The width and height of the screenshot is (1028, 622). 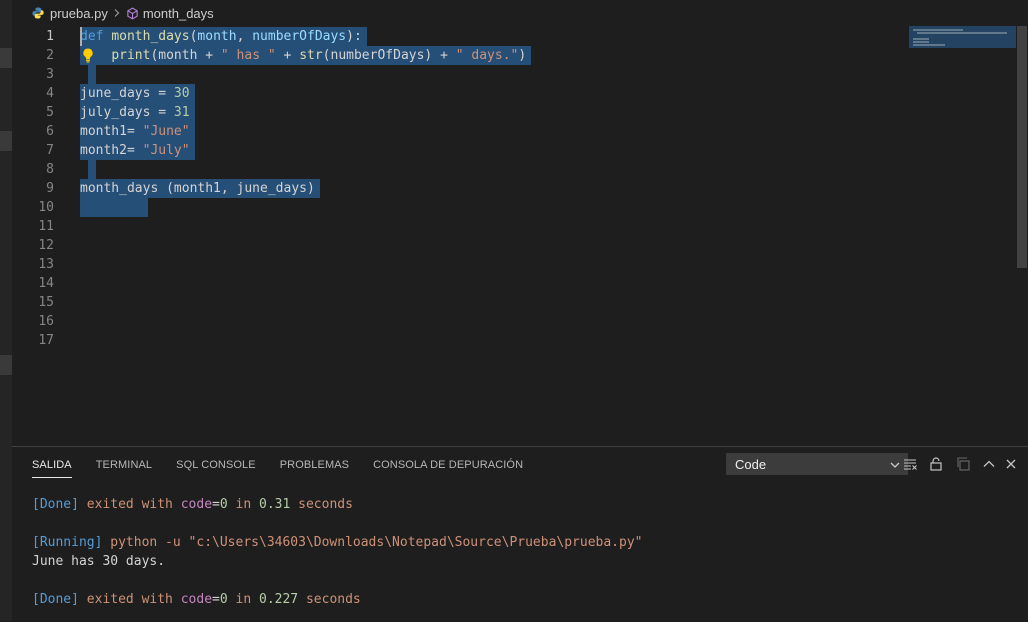 I want to click on tab-consola-depuracion: CONSOLA DE DEPURACIÓN, so click(x=448, y=465).